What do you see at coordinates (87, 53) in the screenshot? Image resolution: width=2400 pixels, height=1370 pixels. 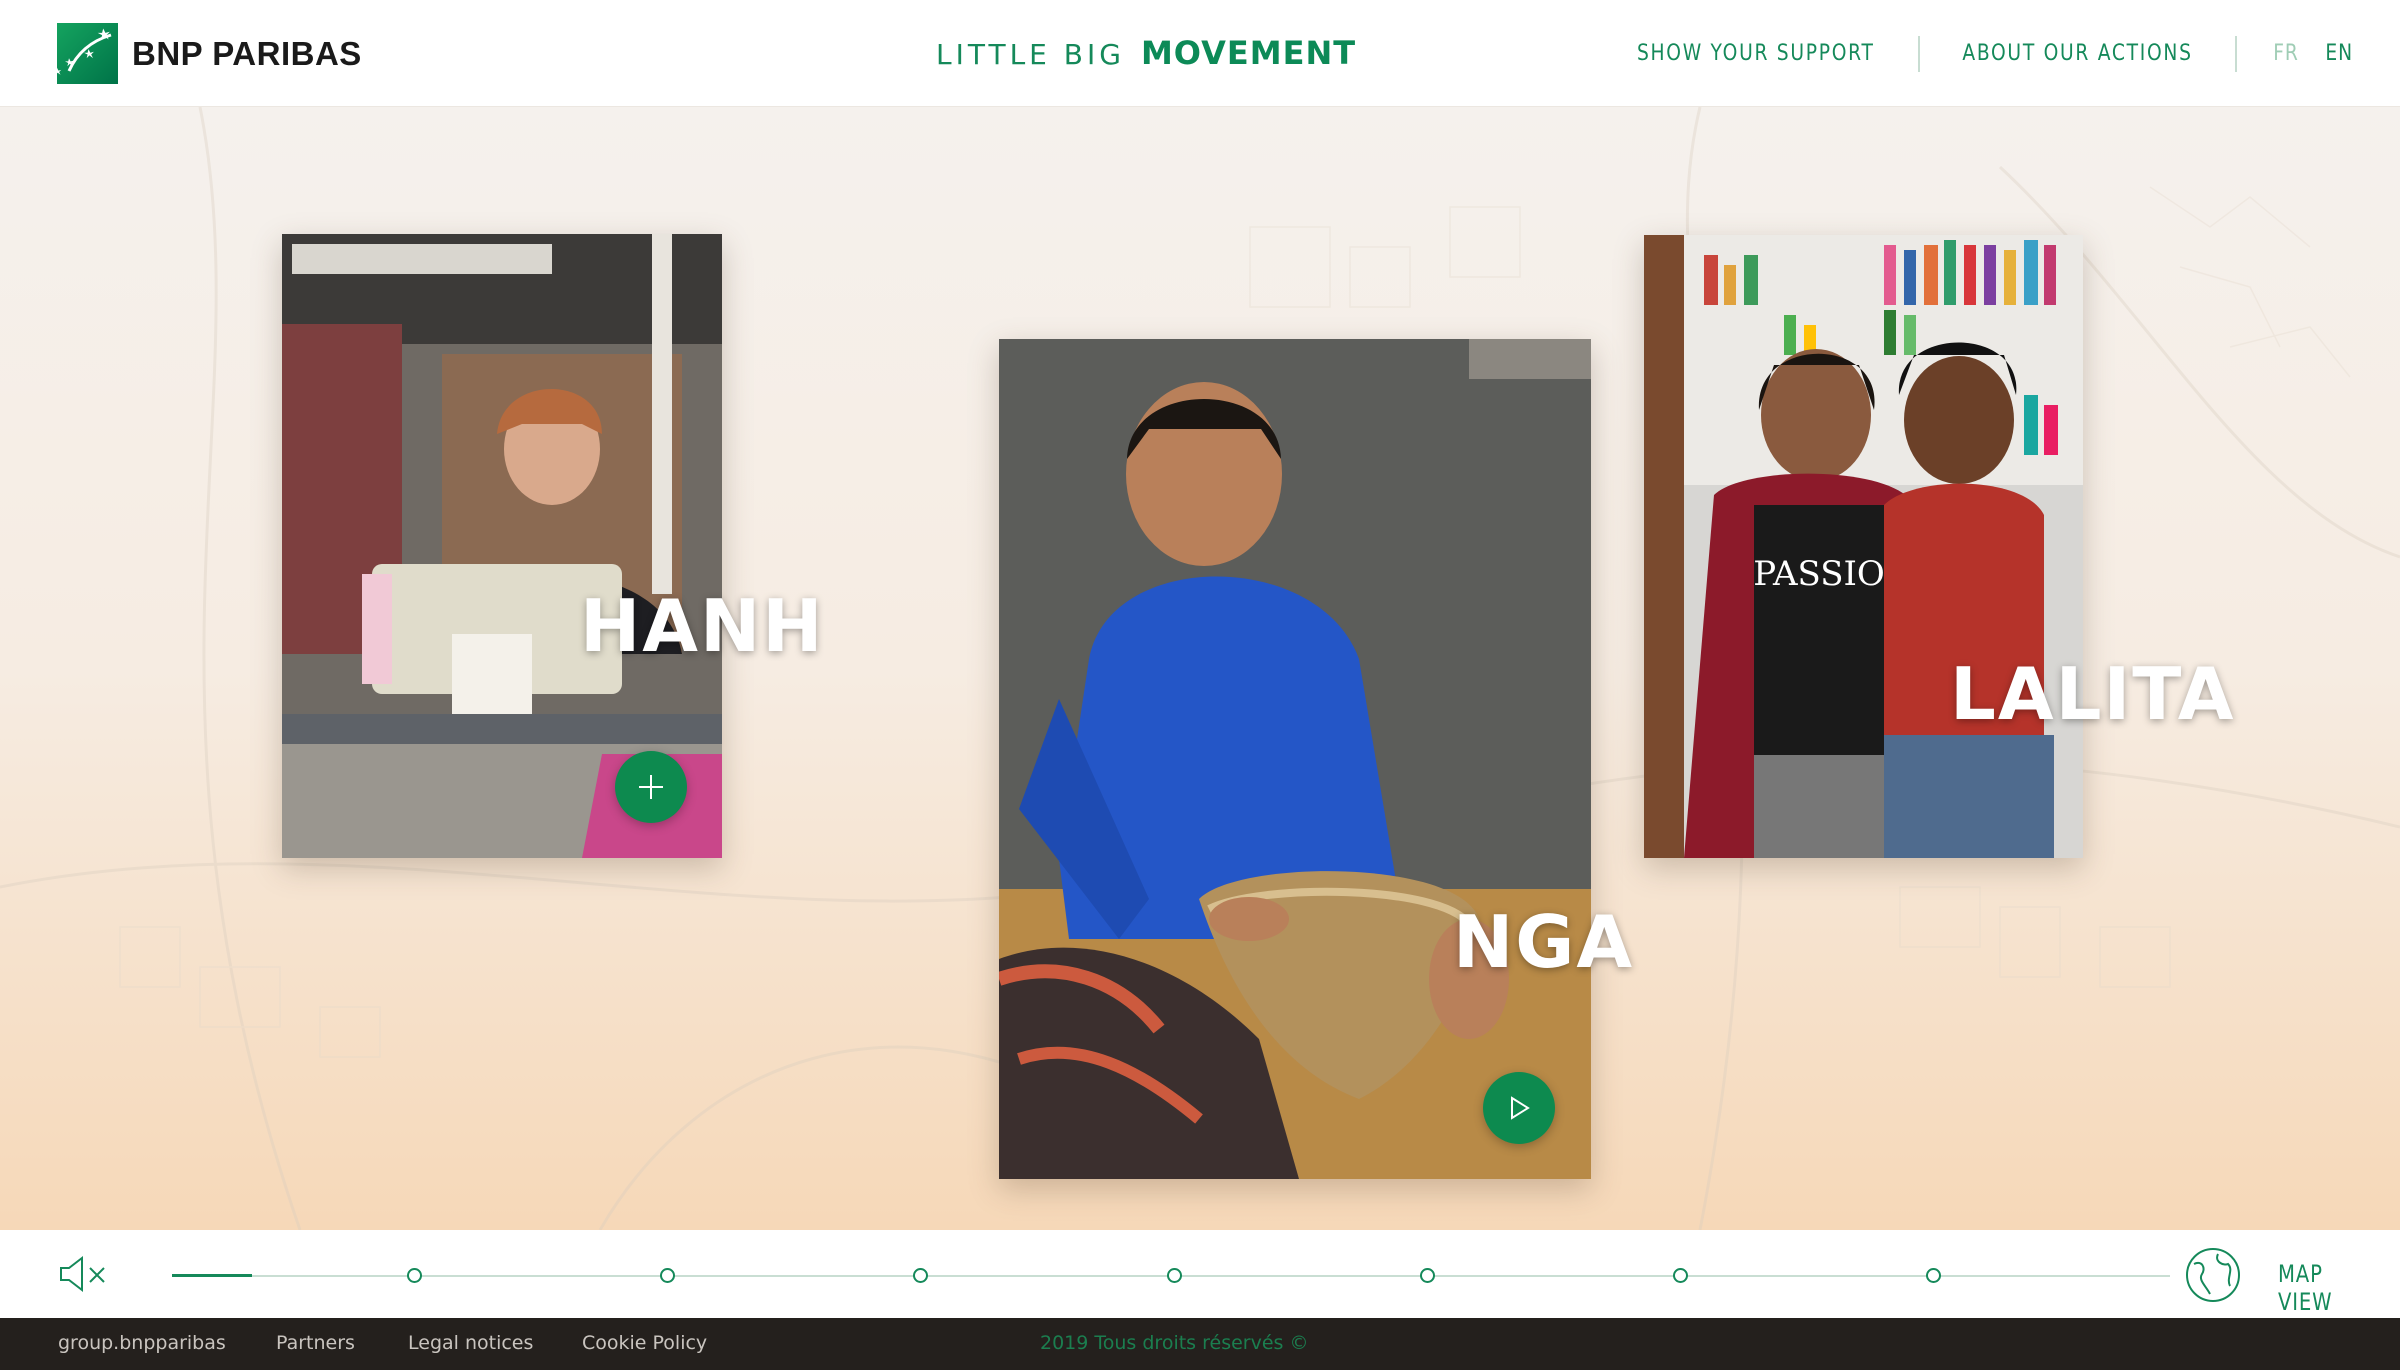 I see `logo-stars-icon` at bounding box center [87, 53].